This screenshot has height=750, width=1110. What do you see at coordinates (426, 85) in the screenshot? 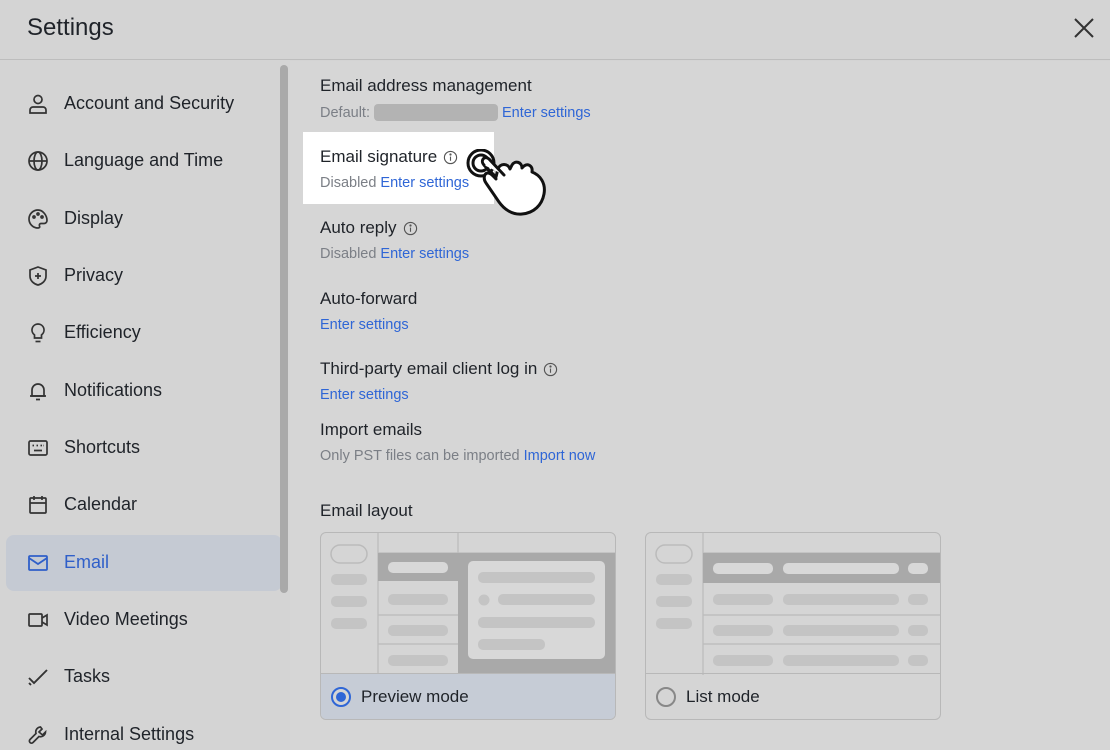
I see `email-address-title: Email address management` at bounding box center [426, 85].